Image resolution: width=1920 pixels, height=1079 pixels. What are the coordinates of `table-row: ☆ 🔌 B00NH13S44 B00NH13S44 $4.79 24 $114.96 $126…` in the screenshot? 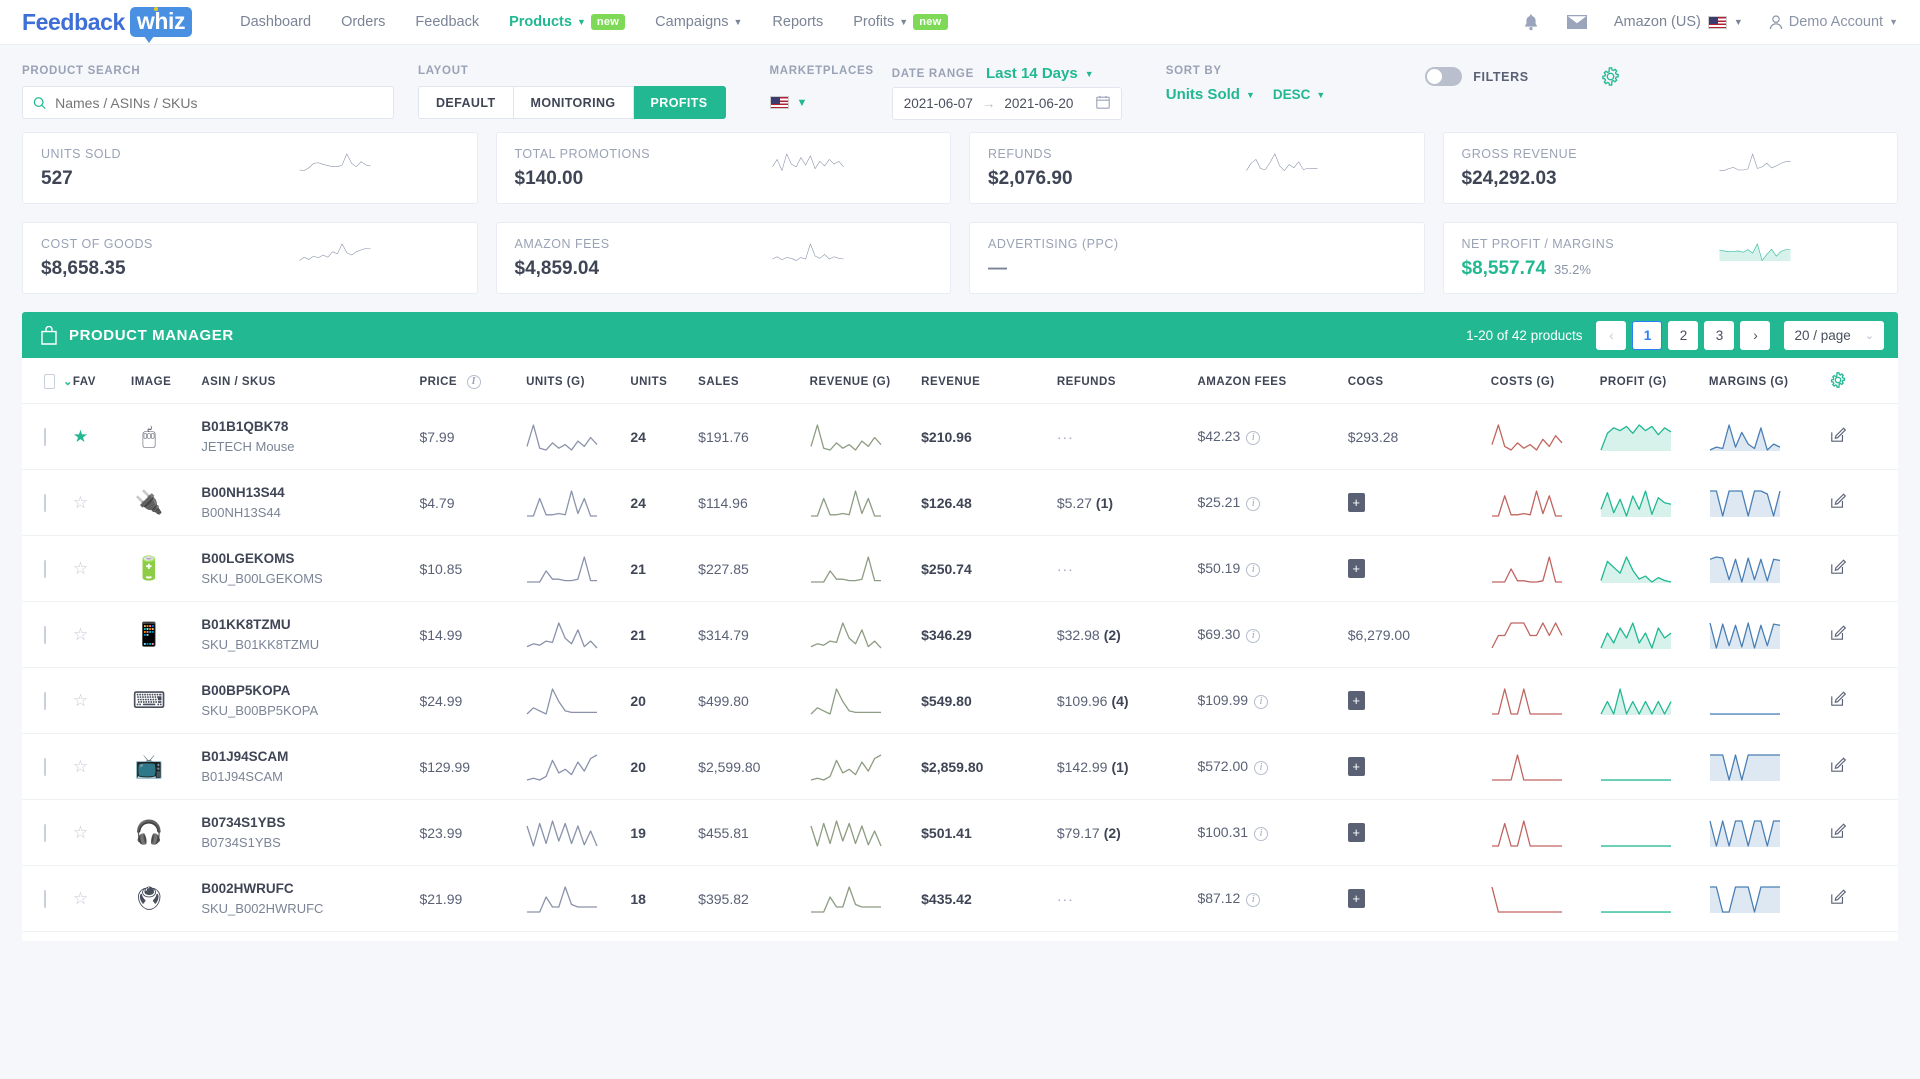 It's located at (960, 502).